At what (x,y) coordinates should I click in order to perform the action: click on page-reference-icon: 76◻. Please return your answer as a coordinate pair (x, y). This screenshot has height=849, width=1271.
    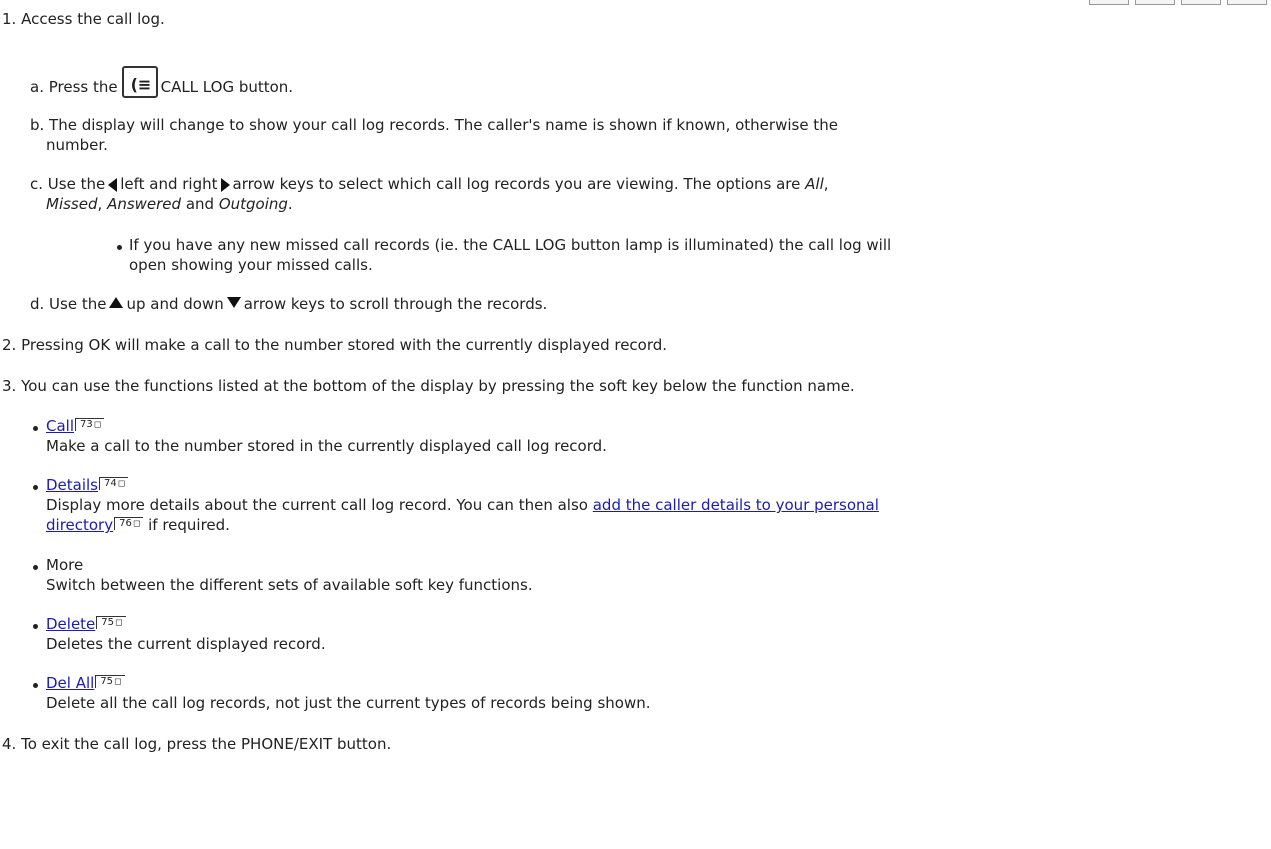
    Looking at the image, I should click on (129, 523).